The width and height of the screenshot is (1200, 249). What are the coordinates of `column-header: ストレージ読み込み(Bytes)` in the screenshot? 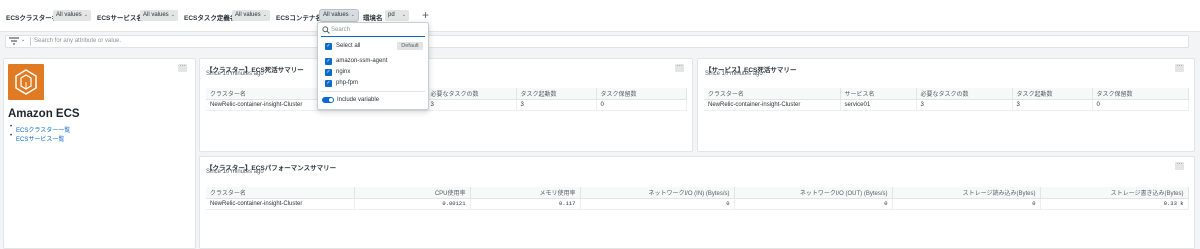 It's located at (966, 193).